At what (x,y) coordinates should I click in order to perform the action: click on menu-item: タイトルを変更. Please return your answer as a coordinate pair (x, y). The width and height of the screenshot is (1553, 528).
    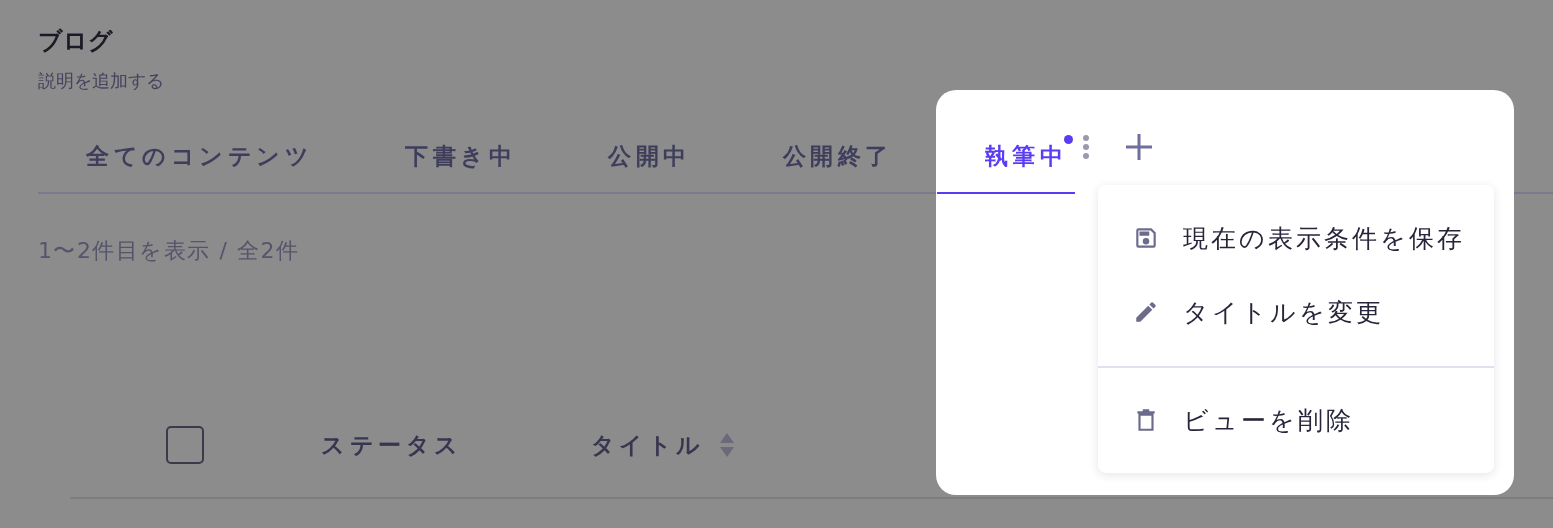
    Looking at the image, I should click on (1296, 312).